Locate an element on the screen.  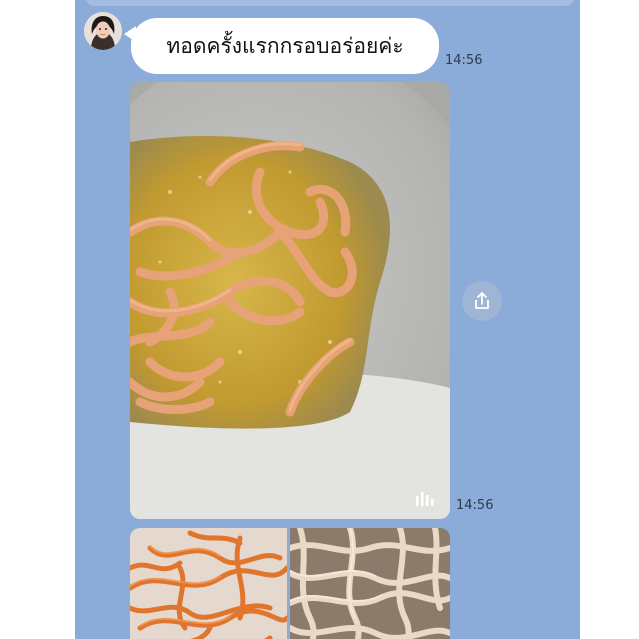
previous-message-bubble is located at coordinates (330, 3).